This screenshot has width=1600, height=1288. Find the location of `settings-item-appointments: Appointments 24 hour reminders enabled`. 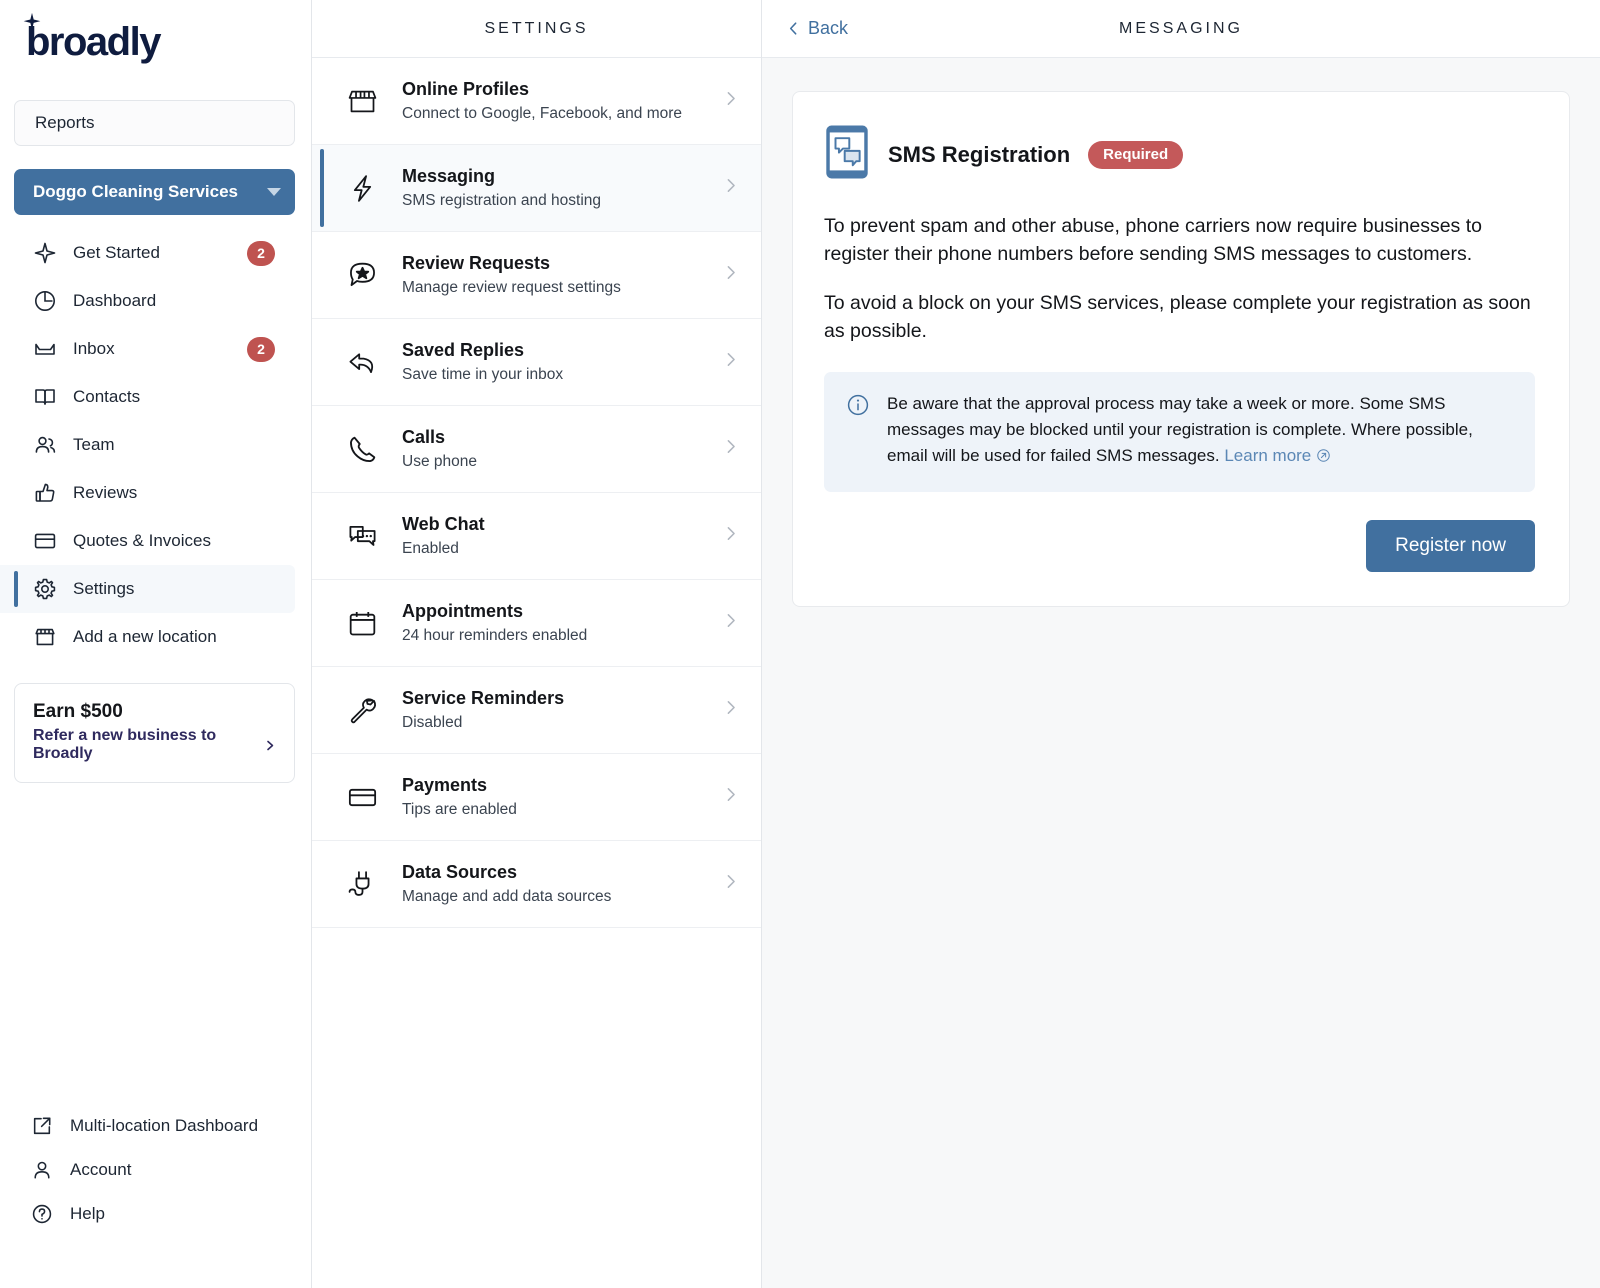

settings-item-appointments: Appointments 24 hour reminders enabled is located at coordinates (536, 623).